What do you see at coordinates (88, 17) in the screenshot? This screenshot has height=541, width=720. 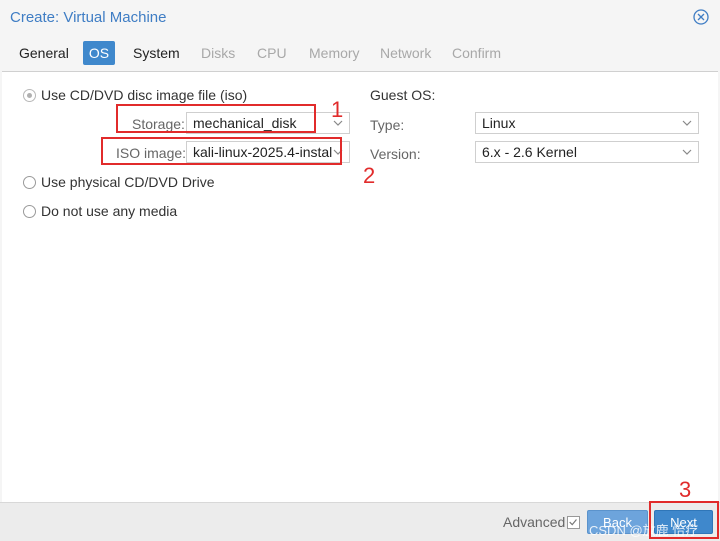 I see `window-title: Create: Virtual Machine` at bounding box center [88, 17].